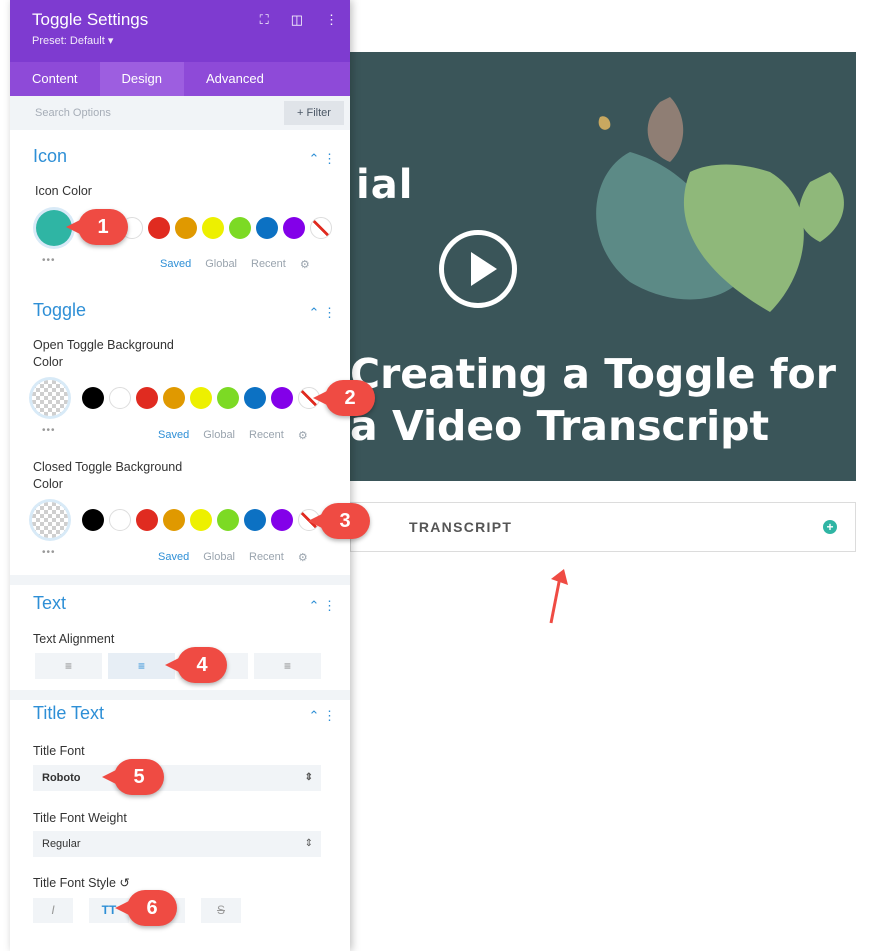 This screenshot has width=880, height=951. What do you see at coordinates (560, 426) in the screenshot?
I see `heading-line-2: a Video Transcript` at bounding box center [560, 426].